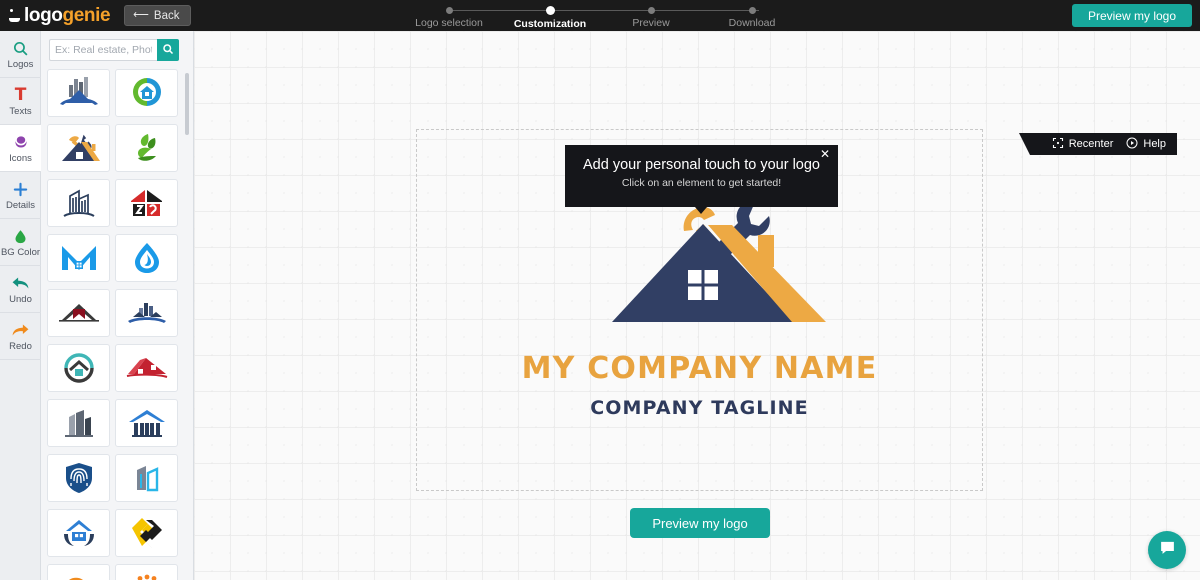  I want to click on search-button, so click(168, 50).